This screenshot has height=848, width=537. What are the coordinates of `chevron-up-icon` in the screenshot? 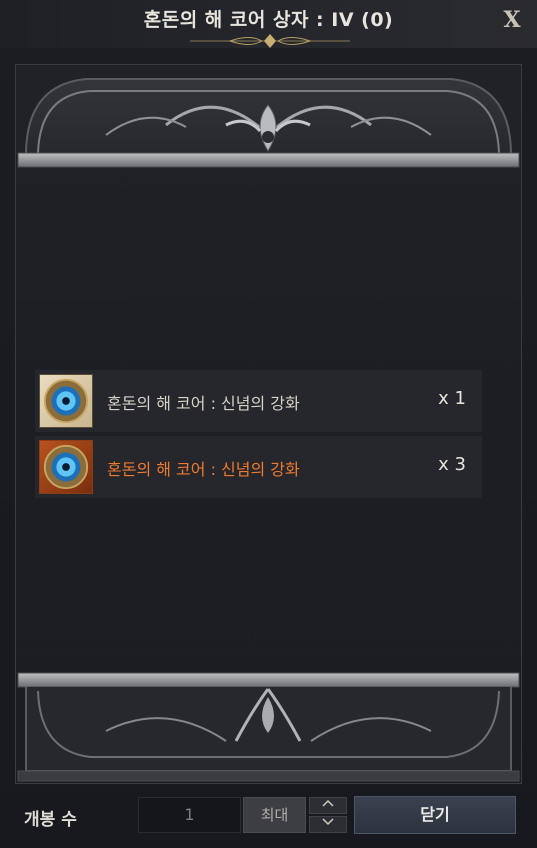 It's located at (328, 803).